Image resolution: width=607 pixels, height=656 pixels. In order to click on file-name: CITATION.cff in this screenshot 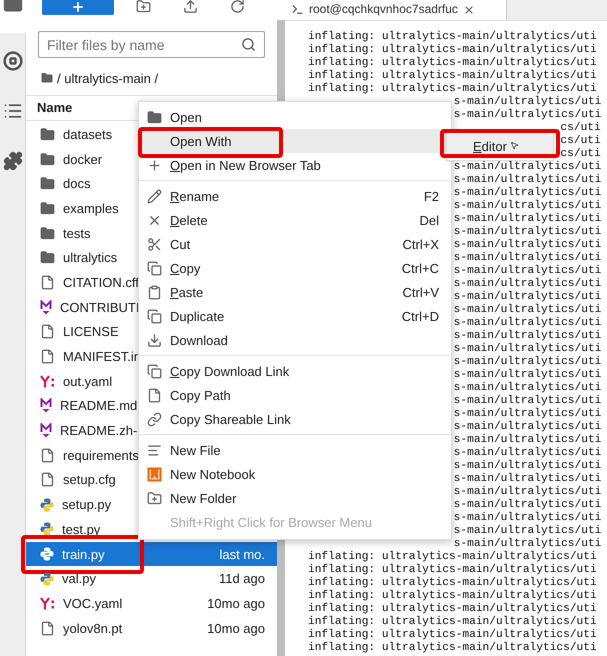, I will do `click(101, 282)`.